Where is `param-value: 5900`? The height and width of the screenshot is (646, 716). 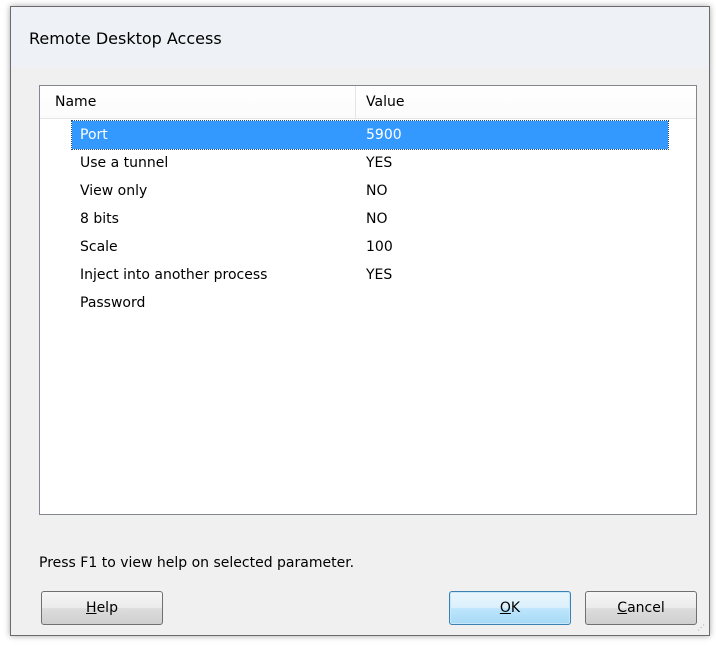
param-value: 5900 is located at coordinates (384, 135).